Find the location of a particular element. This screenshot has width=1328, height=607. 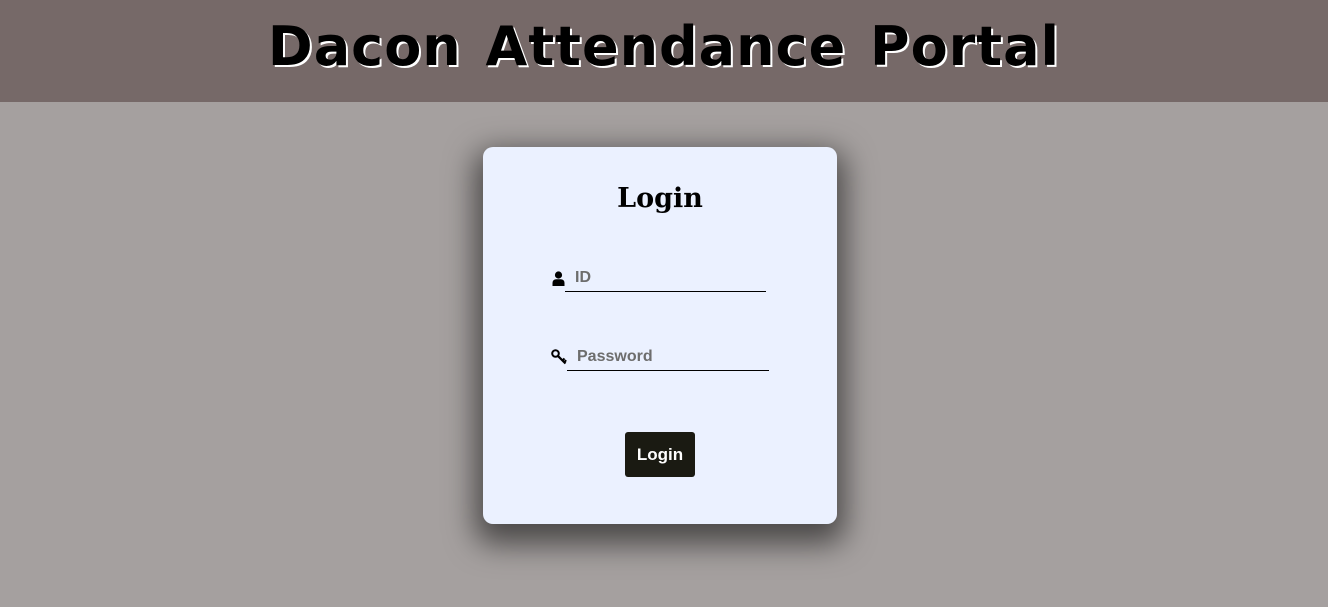

id-input is located at coordinates (665, 278).